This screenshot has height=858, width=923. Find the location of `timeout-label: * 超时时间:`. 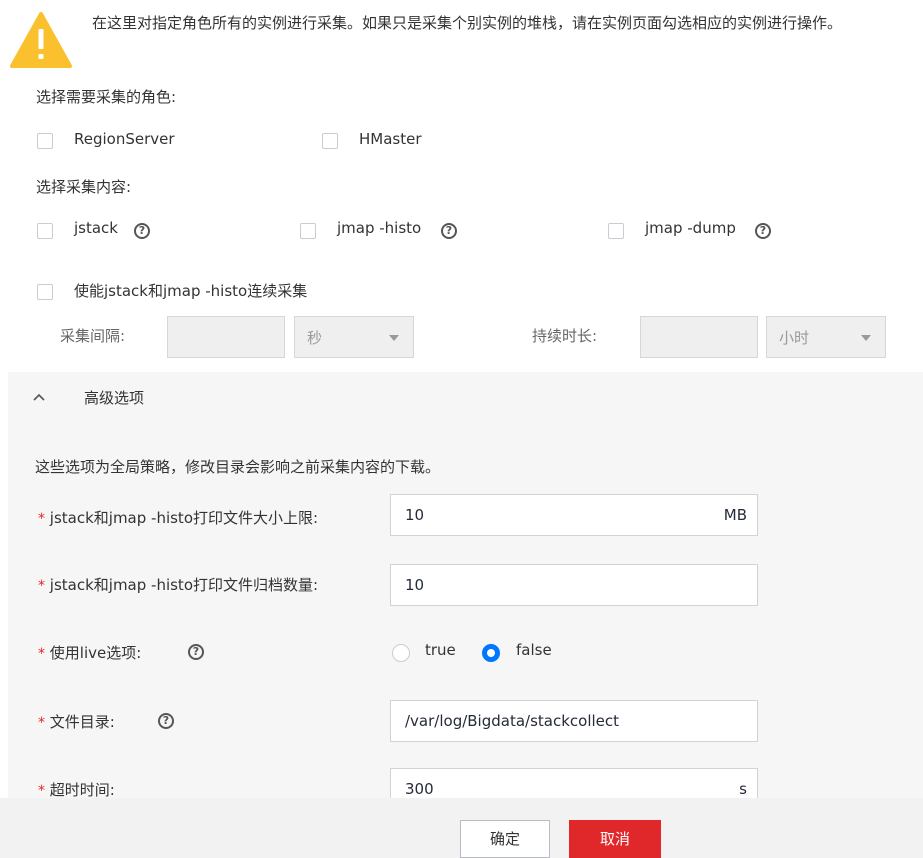

timeout-label: * 超时时间: is located at coordinates (76, 790).